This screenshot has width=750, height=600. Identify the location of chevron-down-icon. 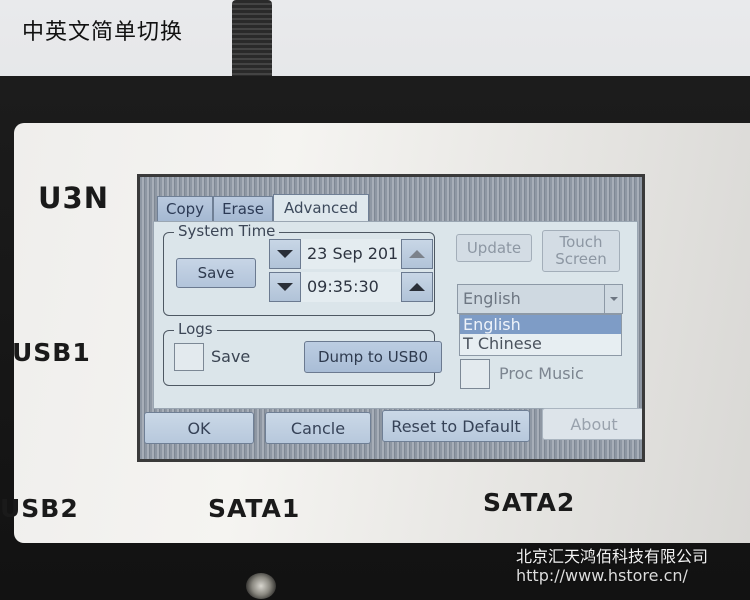
(613, 299).